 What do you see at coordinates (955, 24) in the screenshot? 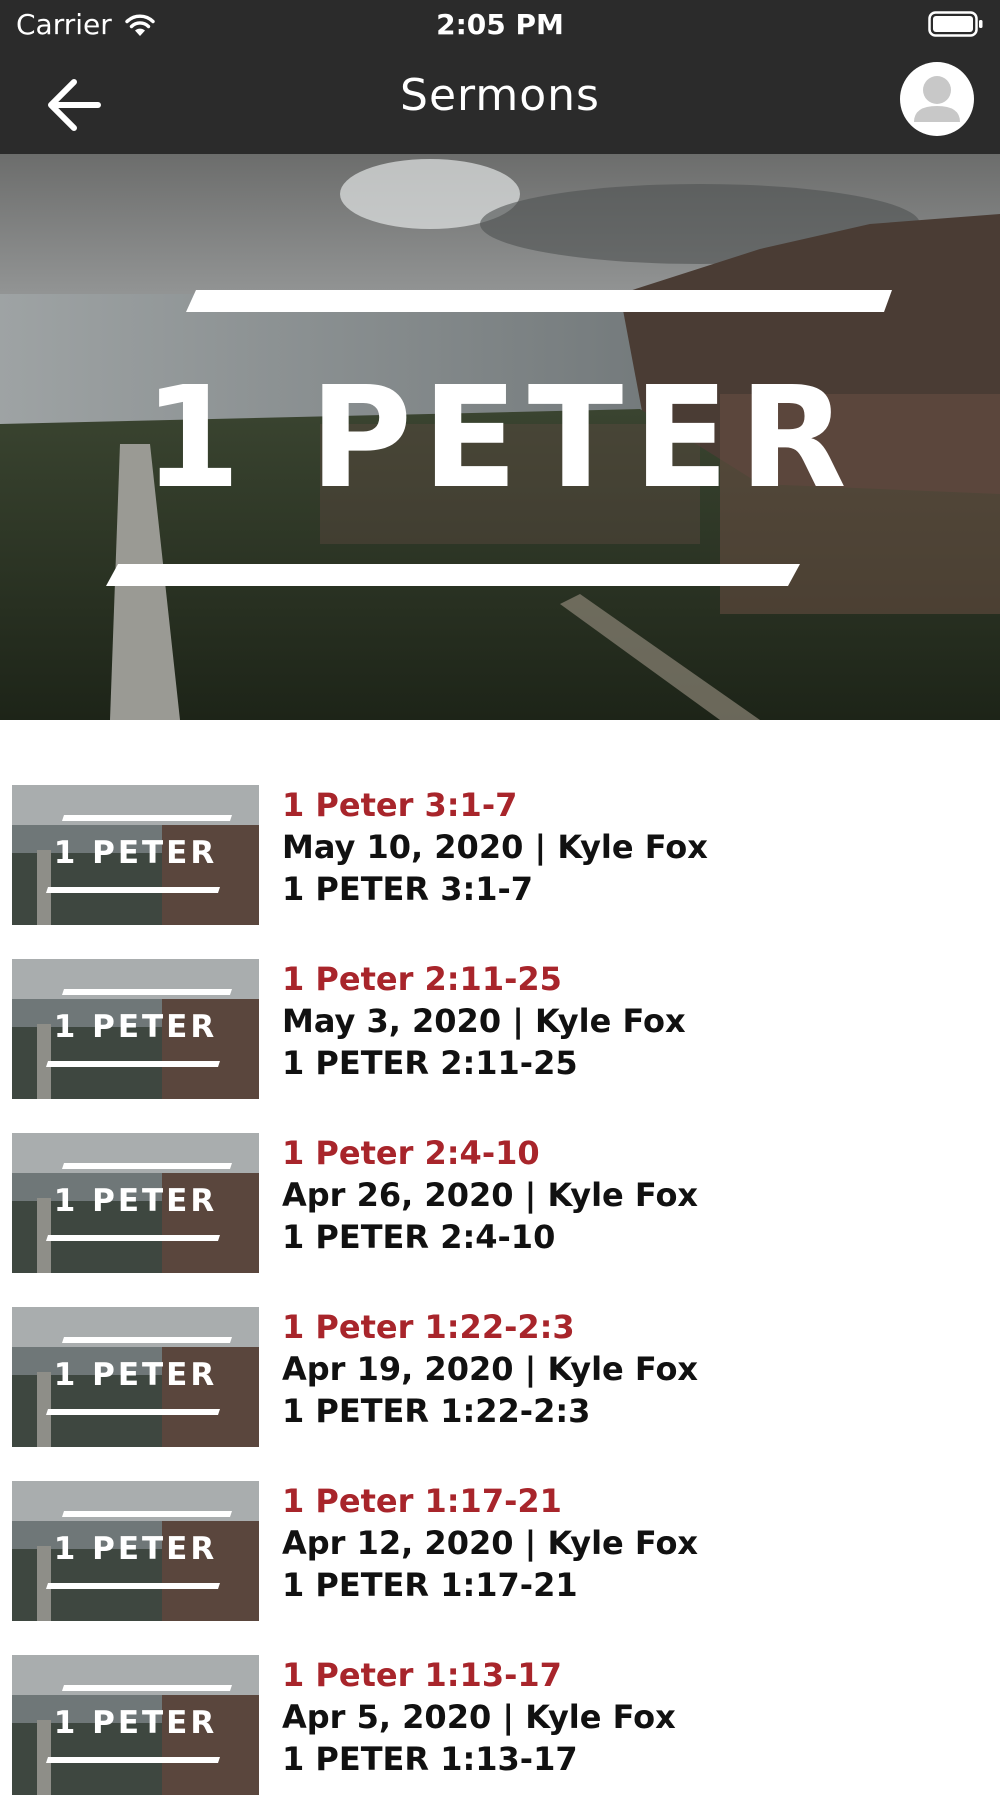
I see `battery-icon` at bounding box center [955, 24].